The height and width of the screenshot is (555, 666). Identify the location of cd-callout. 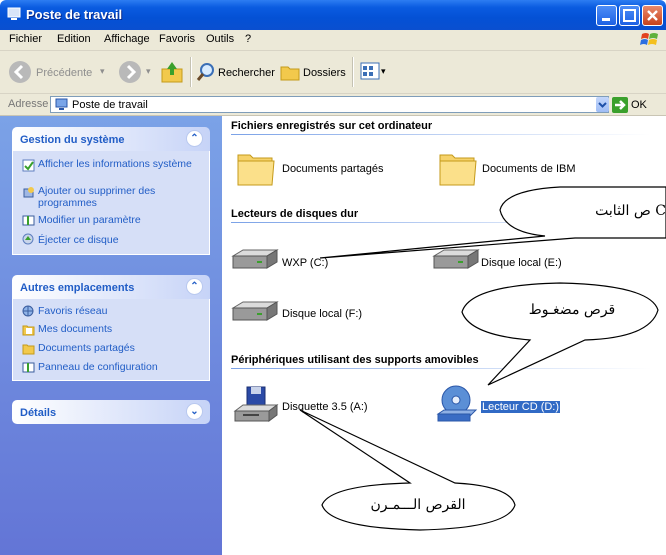
(560, 334).